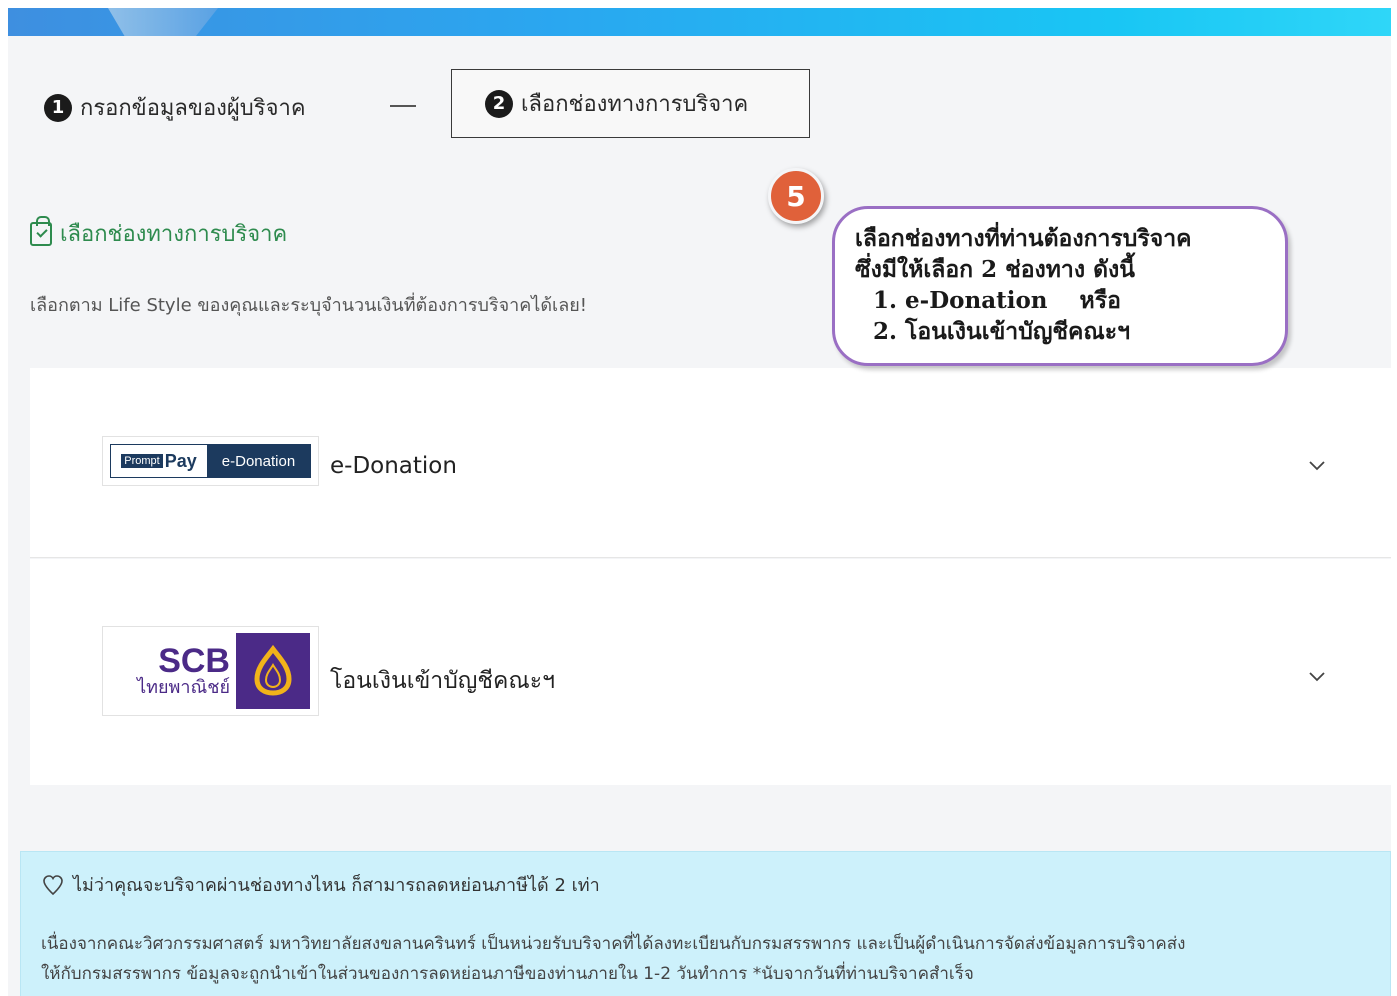  Describe the element at coordinates (53, 884) in the screenshot. I see `heart-icon` at that location.